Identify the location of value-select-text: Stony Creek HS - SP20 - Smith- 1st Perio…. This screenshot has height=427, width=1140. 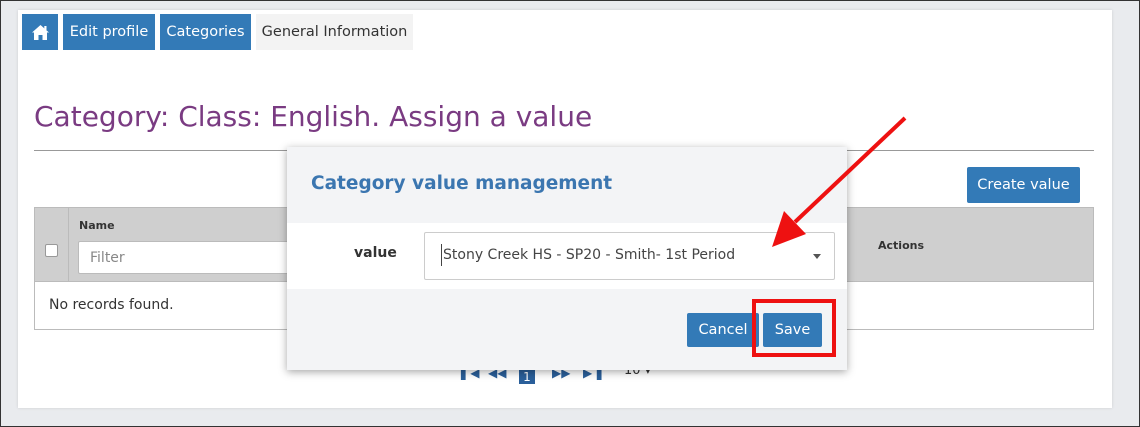
(589, 255).